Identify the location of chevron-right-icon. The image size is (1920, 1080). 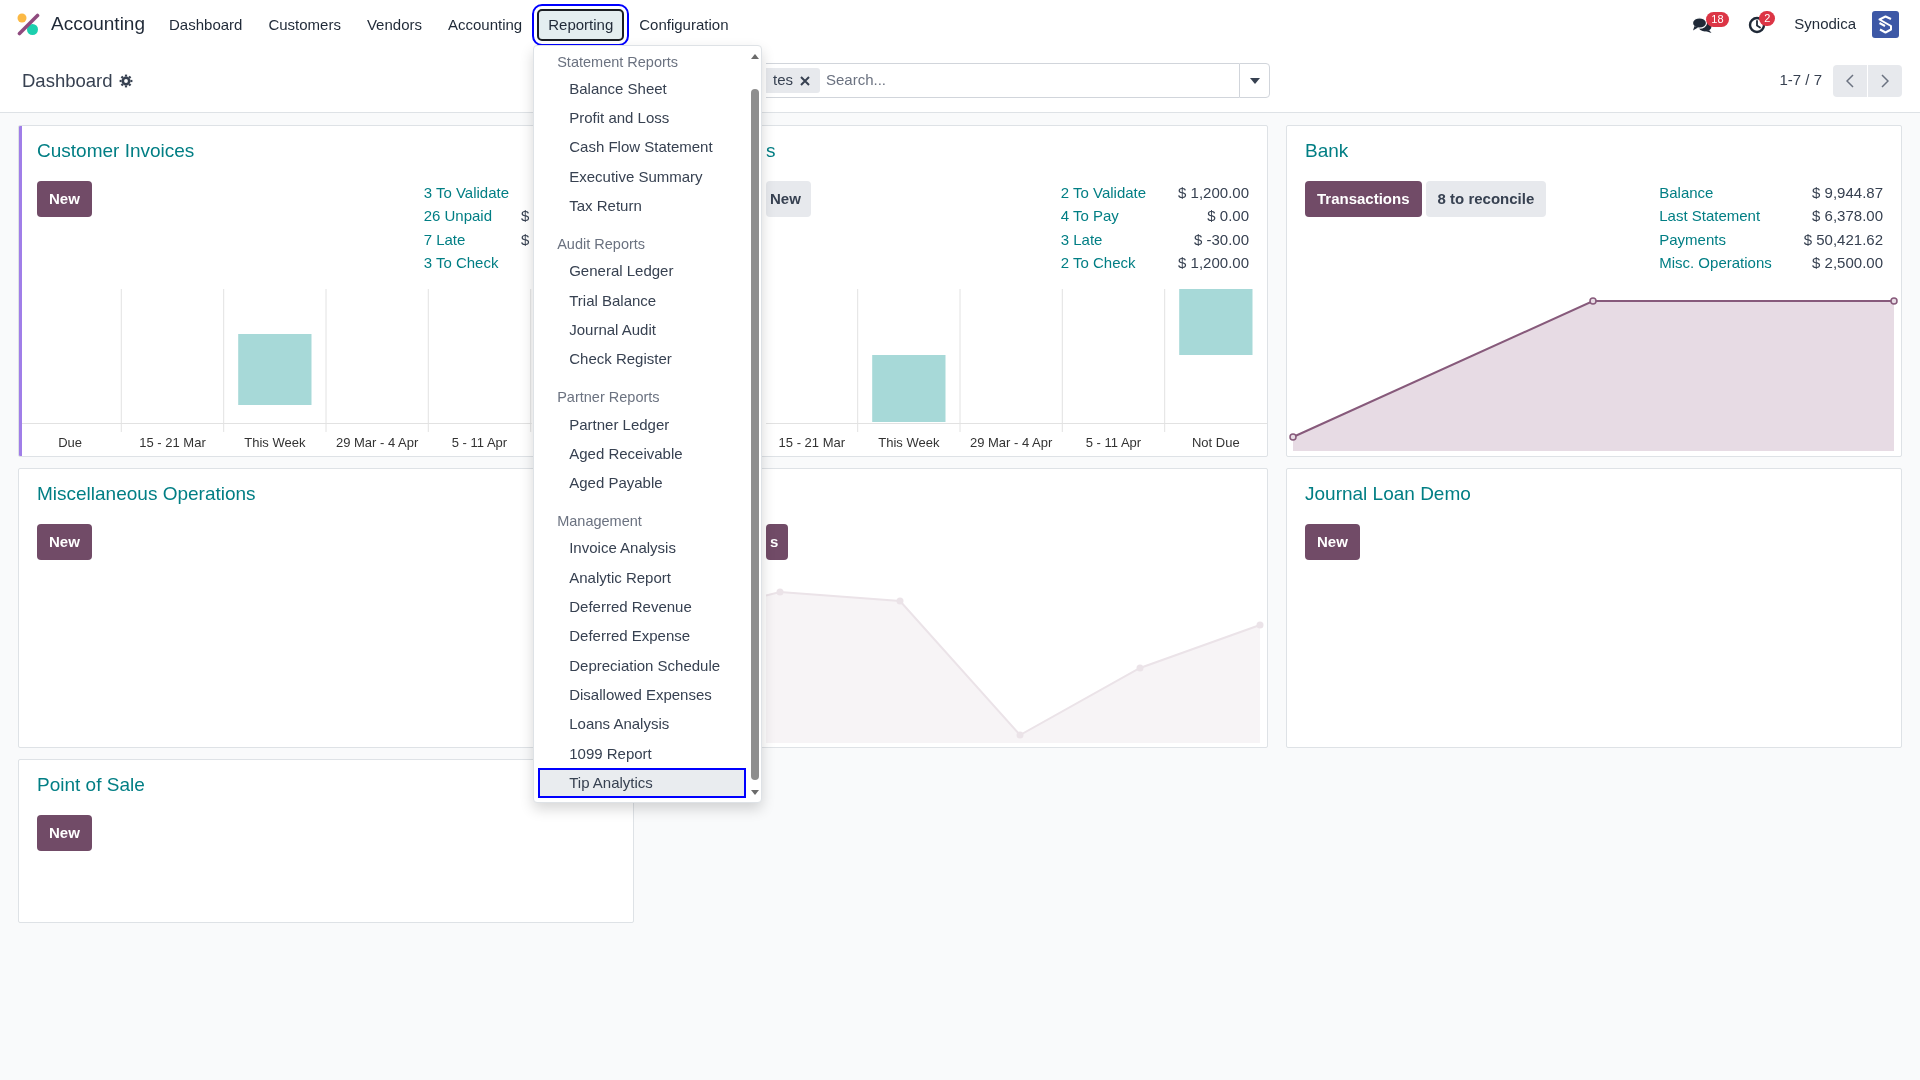
(1885, 80).